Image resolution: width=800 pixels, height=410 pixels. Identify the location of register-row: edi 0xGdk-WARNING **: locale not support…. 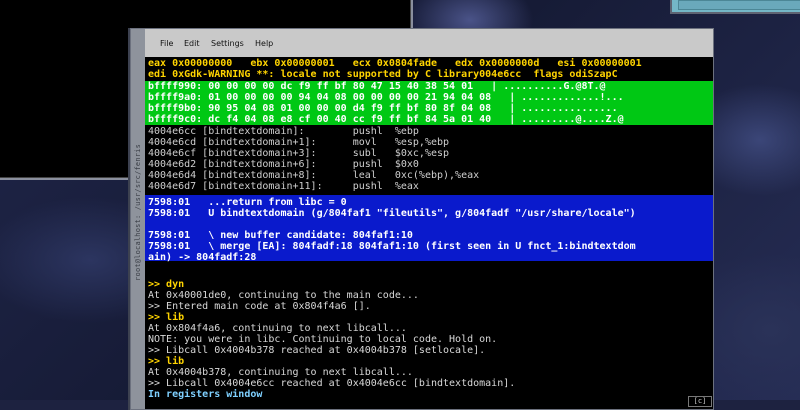
(383, 74).